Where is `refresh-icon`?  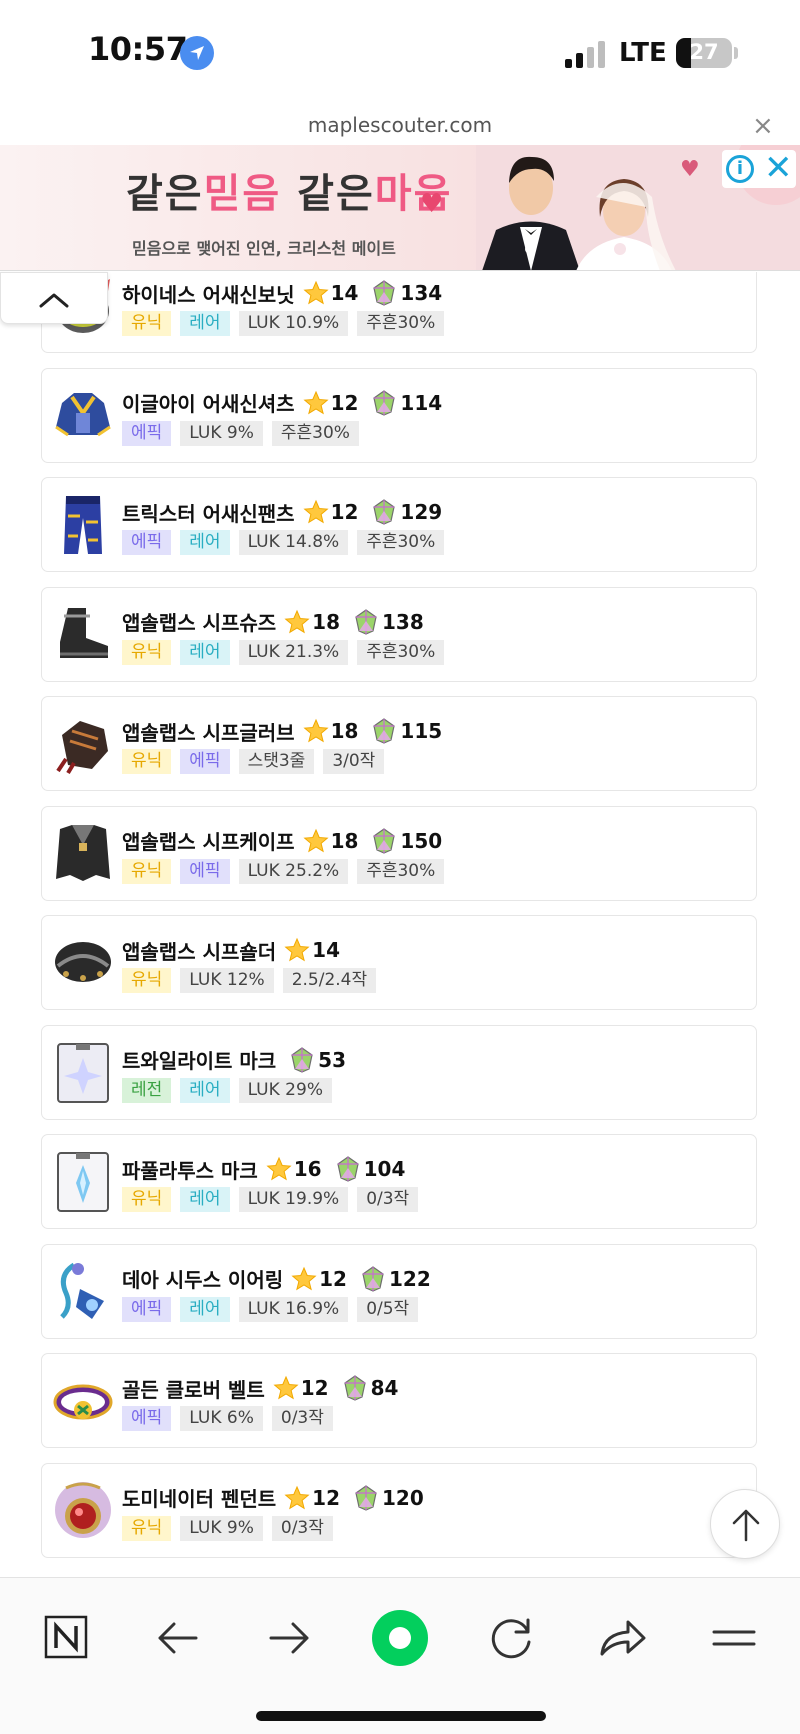
refresh-icon is located at coordinates (511, 1638).